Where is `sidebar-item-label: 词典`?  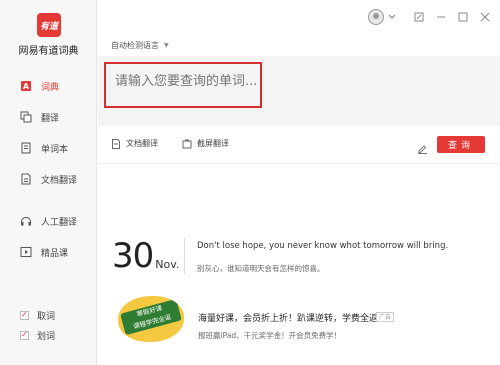 sidebar-item-label: 词典 is located at coordinates (50, 87).